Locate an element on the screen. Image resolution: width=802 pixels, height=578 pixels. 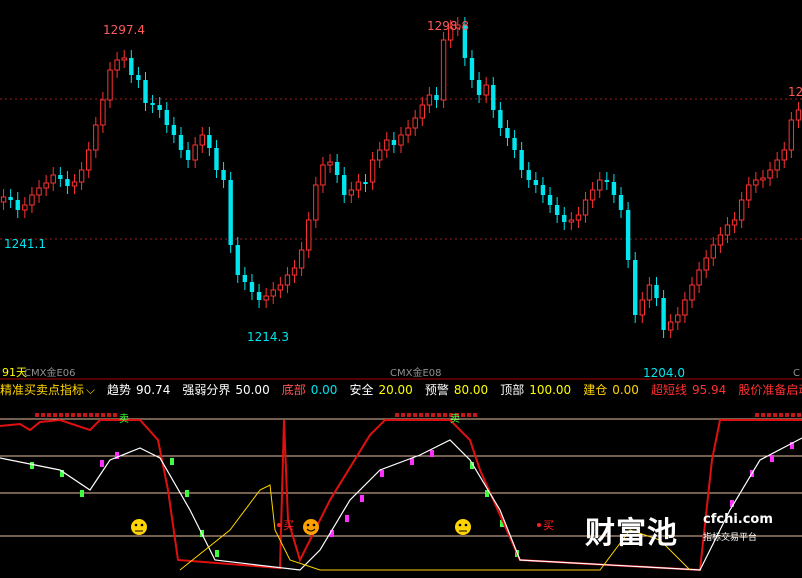
indicator-param-label: 安全 is located at coordinates (361, 390).